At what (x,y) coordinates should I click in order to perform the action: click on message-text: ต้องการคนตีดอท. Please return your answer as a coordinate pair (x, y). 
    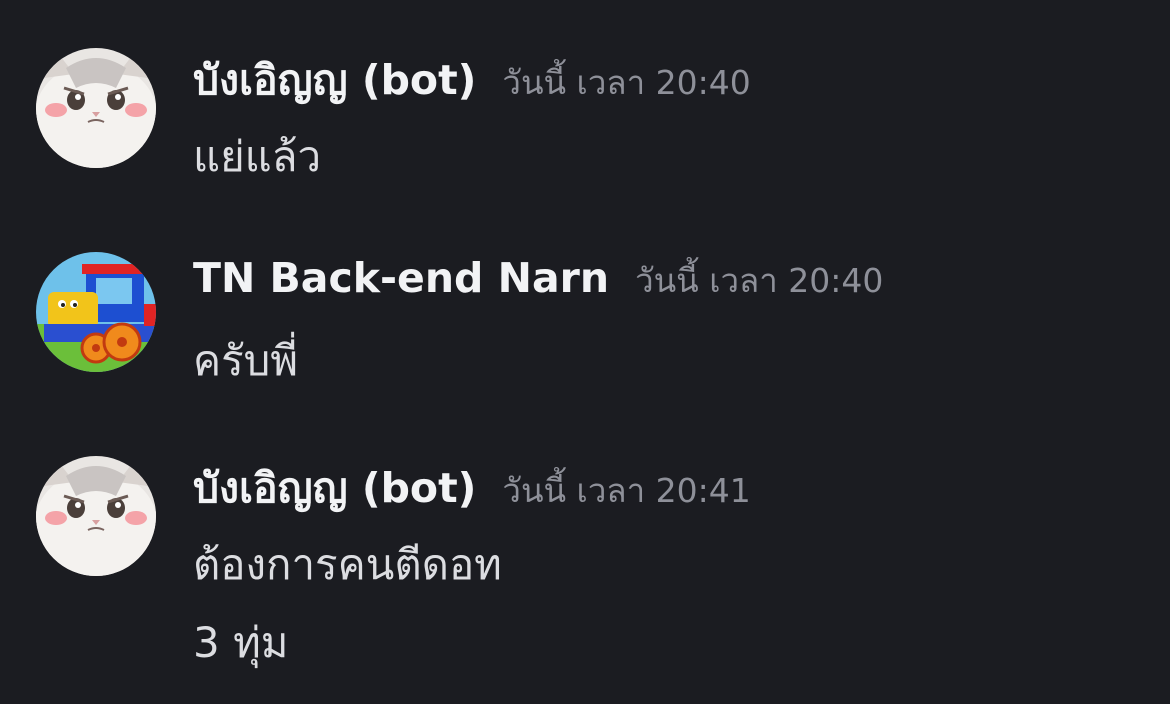
    Looking at the image, I should click on (347, 564).